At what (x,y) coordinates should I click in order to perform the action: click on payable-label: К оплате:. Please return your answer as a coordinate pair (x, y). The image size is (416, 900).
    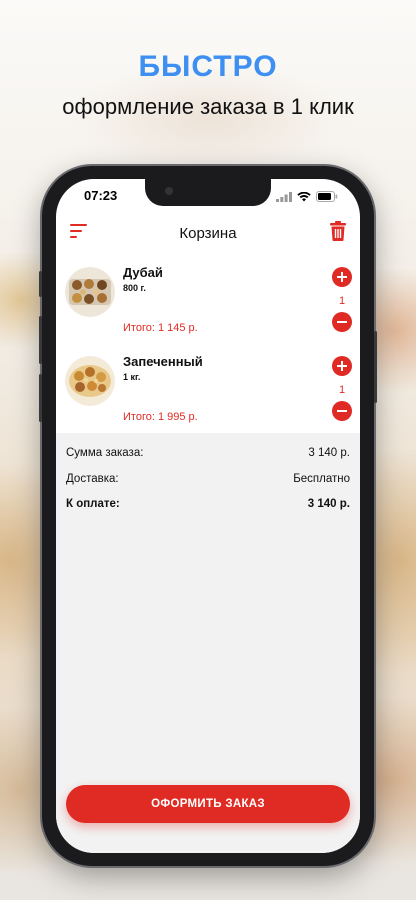
    Looking at the image, I should click on (93, 504).